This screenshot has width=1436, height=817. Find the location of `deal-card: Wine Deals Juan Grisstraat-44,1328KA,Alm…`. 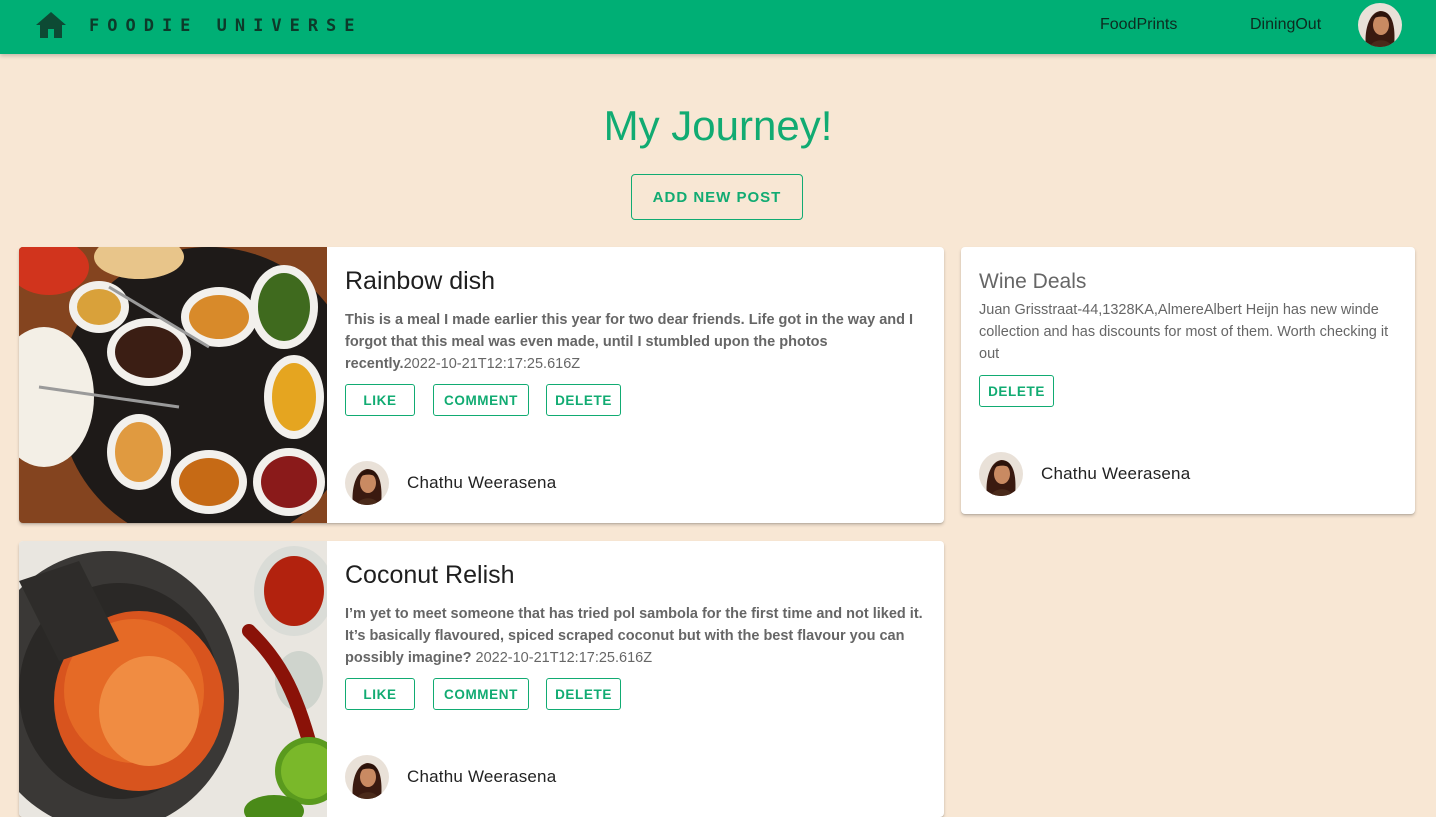

deal-card: Wine Deals Juan Grisstraat-44,1328KA,Alm… is located at coordinates (1188, 380).